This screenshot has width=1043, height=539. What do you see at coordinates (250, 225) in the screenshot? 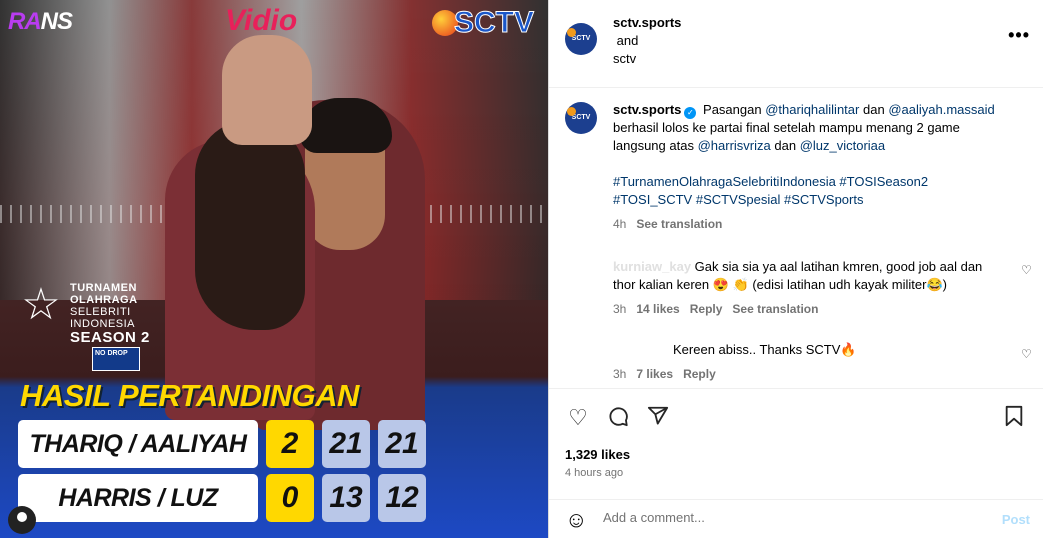
I see `female-player-hair` at bounding box center [250, 225].